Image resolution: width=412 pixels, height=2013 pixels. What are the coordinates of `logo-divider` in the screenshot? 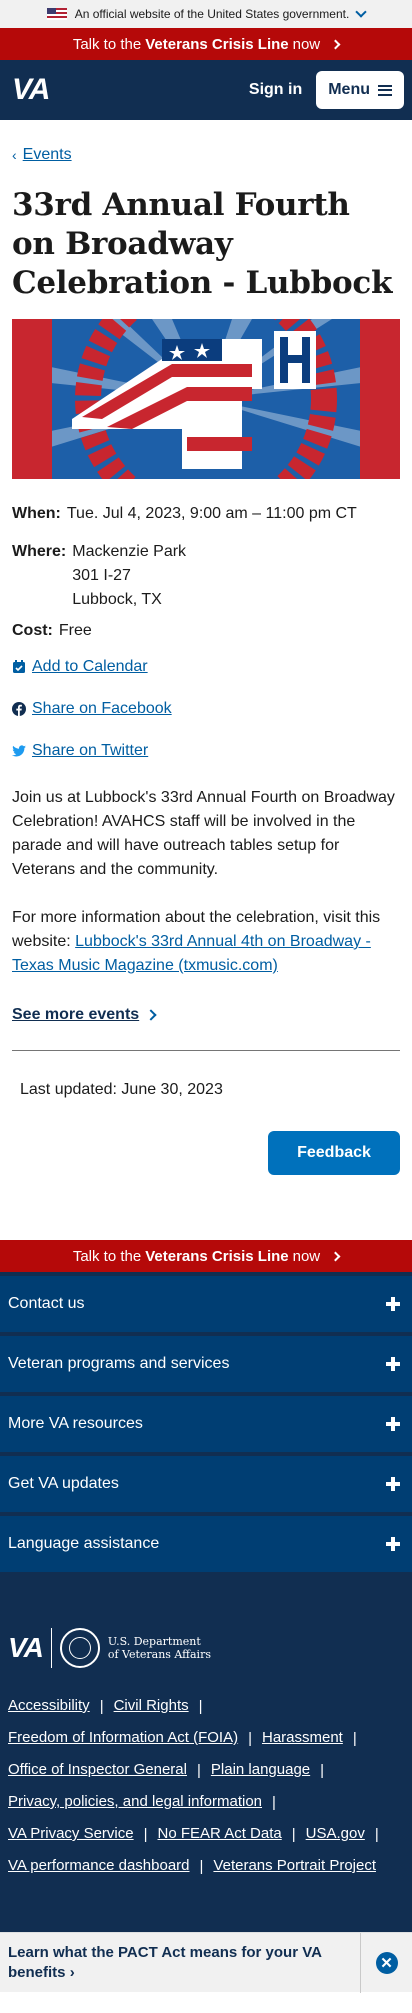 It's located at (51, 1648).